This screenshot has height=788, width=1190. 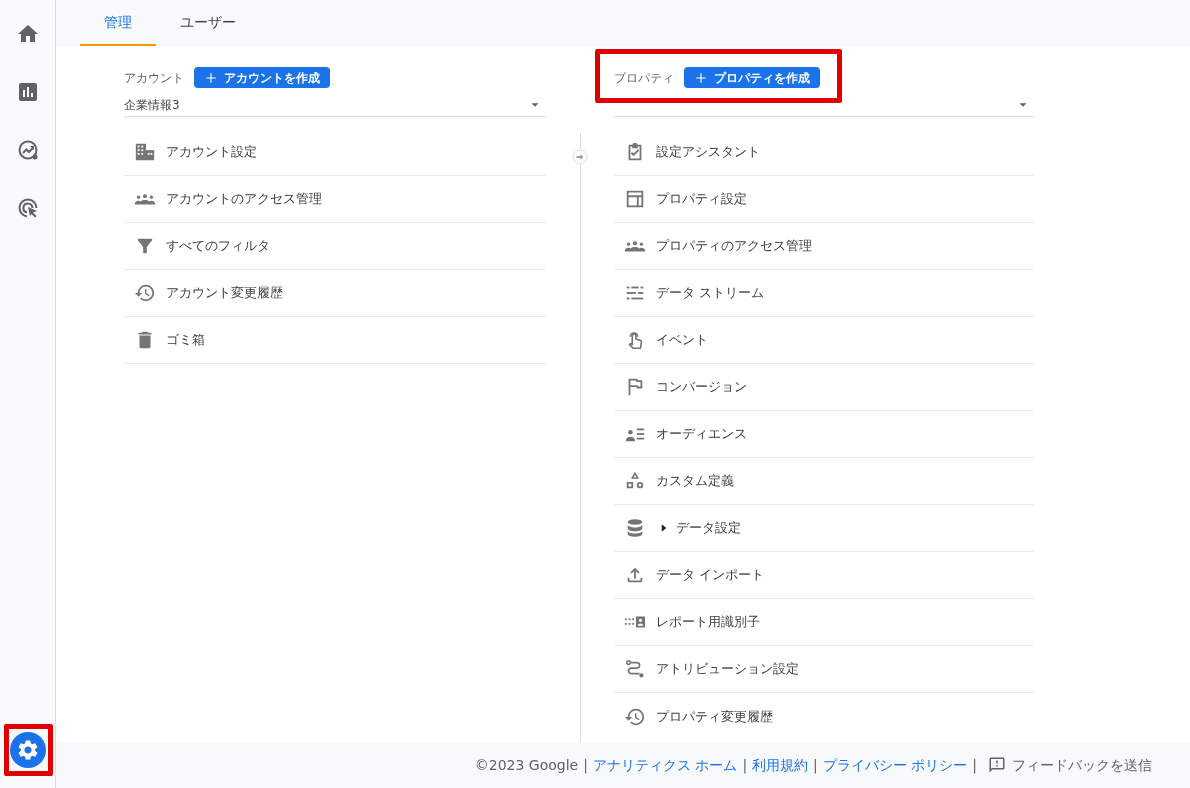 I want to click on copyright-text: ©2023 Google, so click(x=526, y=765).